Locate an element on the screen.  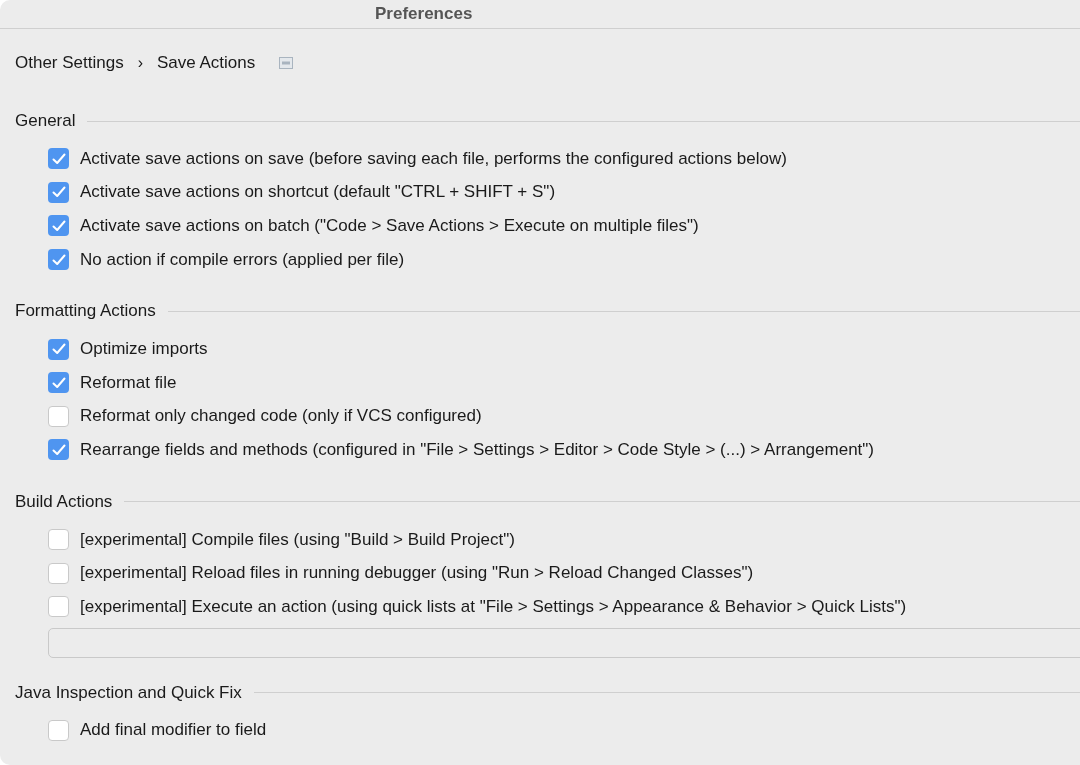
checkbox-label: No action if compile errors (applied per file) is located at coordinates (242, 259).